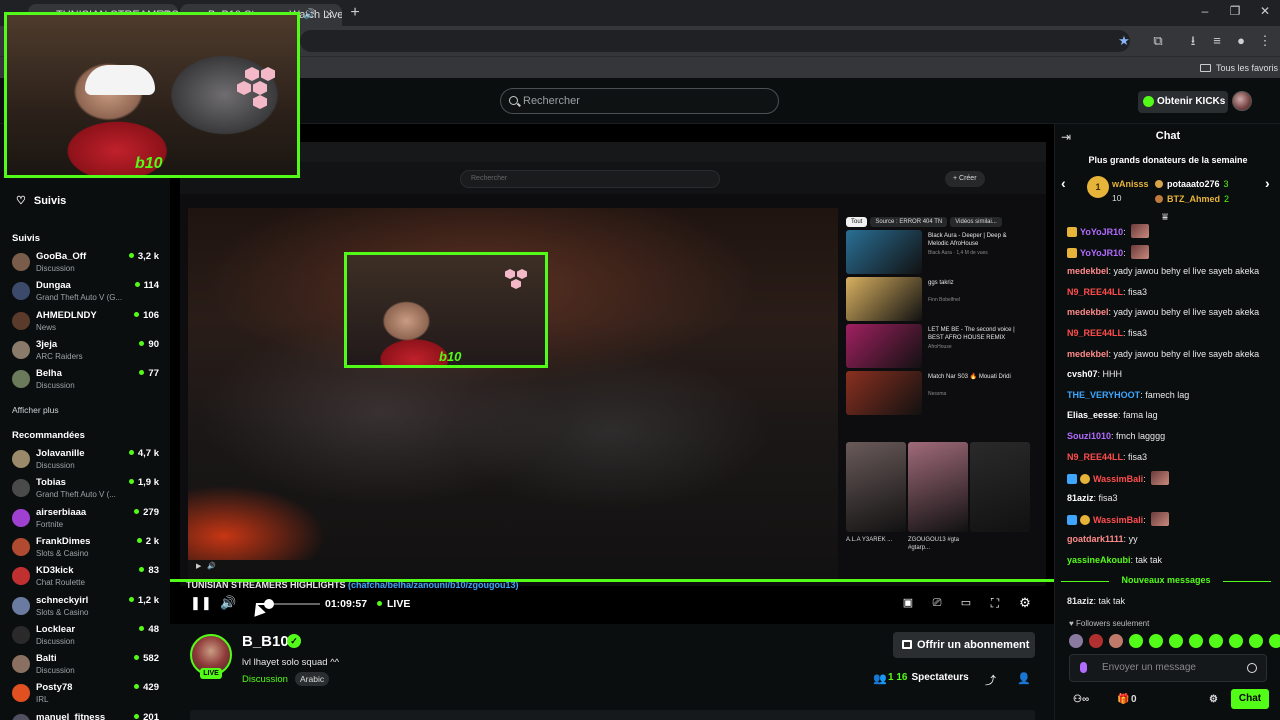  What do you see at coordinates (87, 694) in the screenshot?
I see `sidebar-channel-item: Posty78 IRL 429` at bounding box center [87, 694].